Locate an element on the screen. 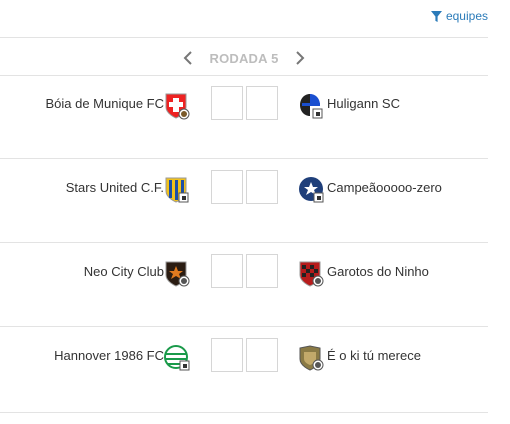  chevron-left-icon is located at coordinates (188, 58).